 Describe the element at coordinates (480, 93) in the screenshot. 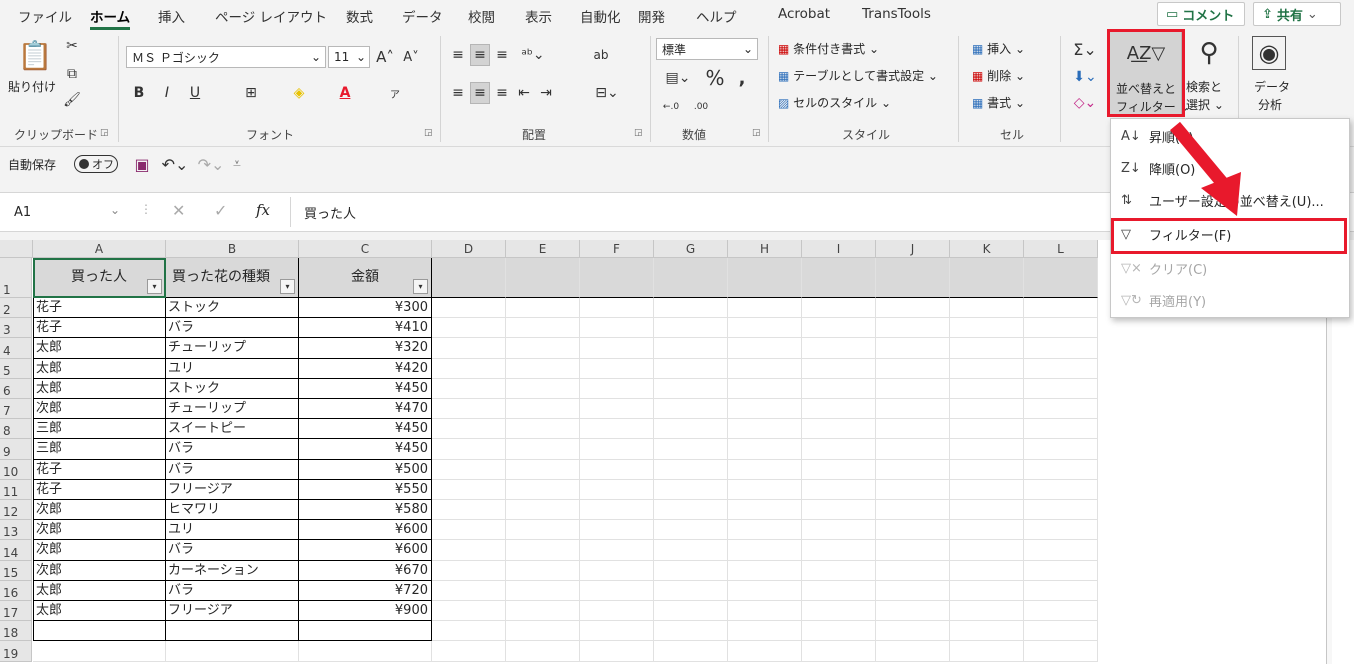

I see `align-center-icon: ≡` at that location.